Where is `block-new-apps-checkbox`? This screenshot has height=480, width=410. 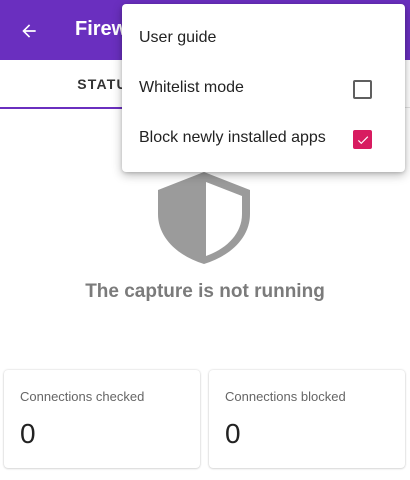
block-new-apps-checkbox is located at coordinates (362, 139).